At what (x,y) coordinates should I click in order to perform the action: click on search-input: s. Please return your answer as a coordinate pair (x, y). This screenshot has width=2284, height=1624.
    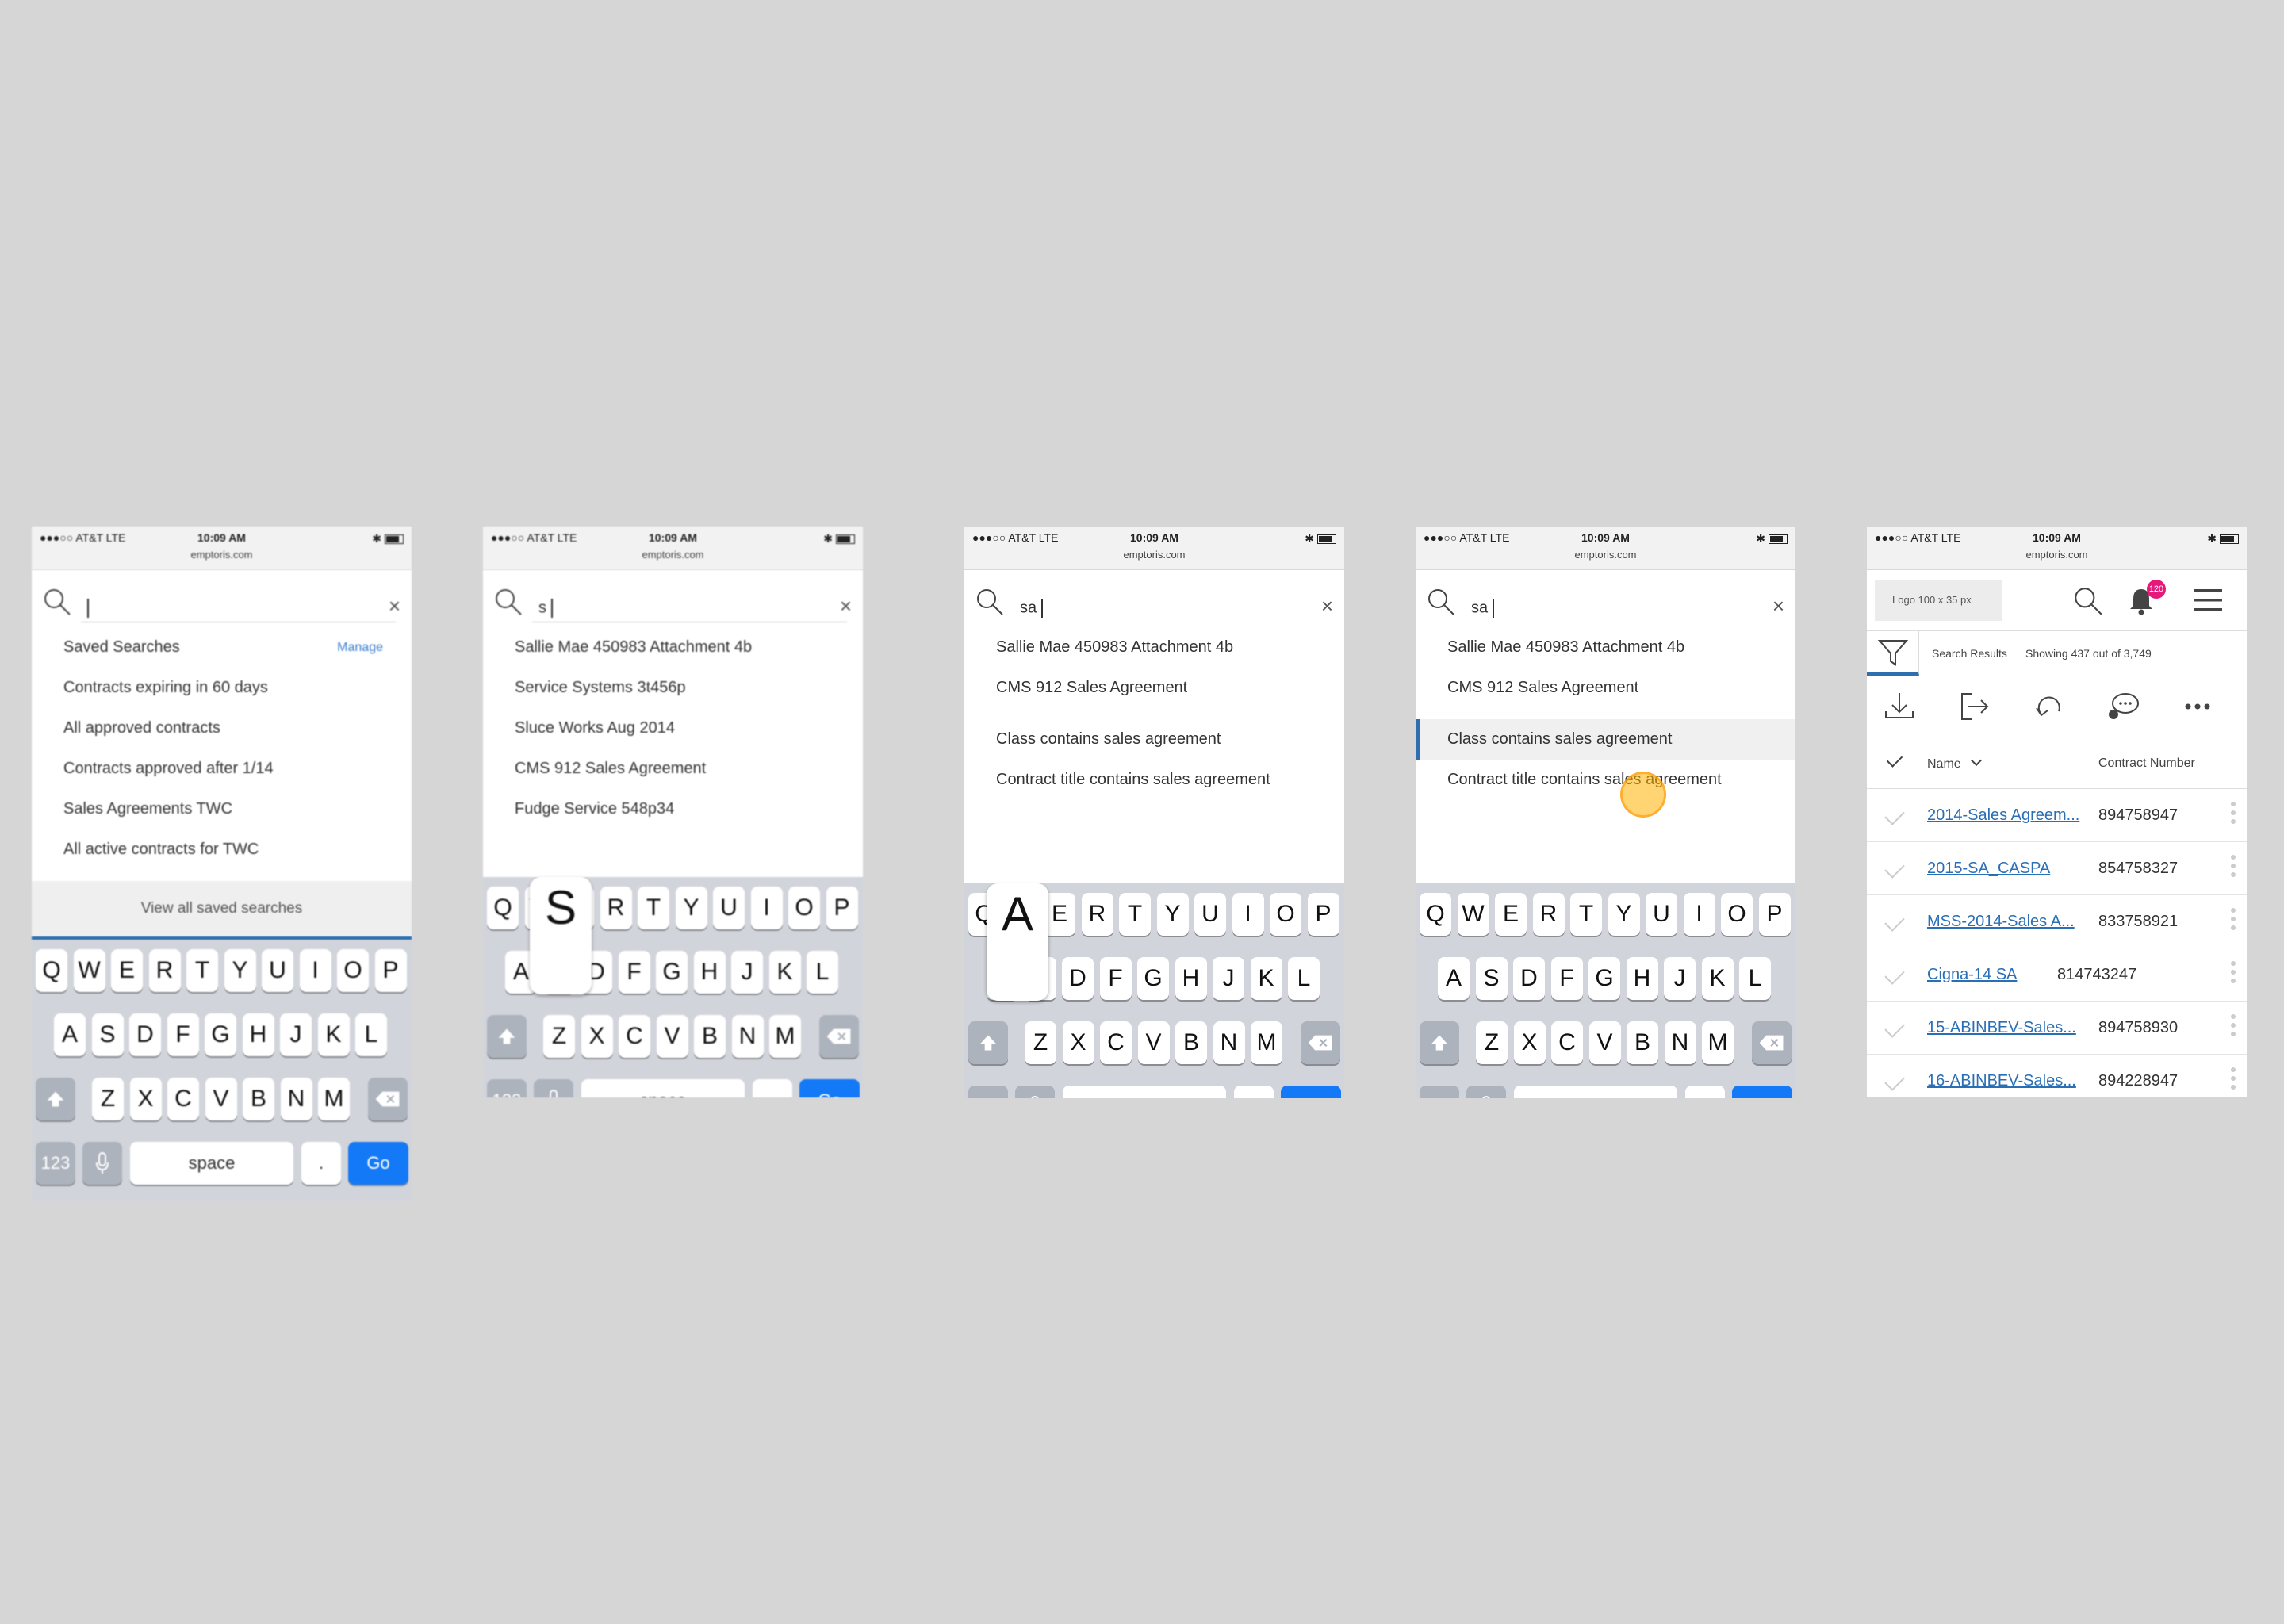
    Looking at the image, I should click on (545, 608).